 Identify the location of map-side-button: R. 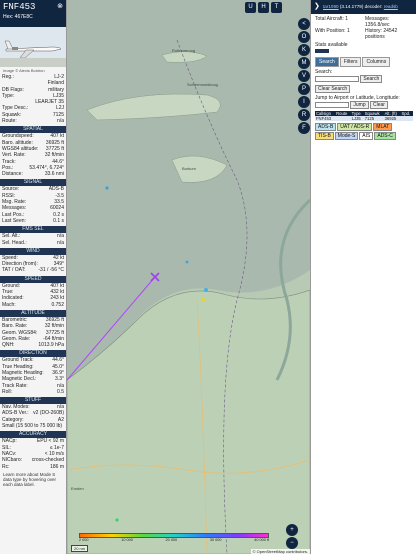
(304, 115).